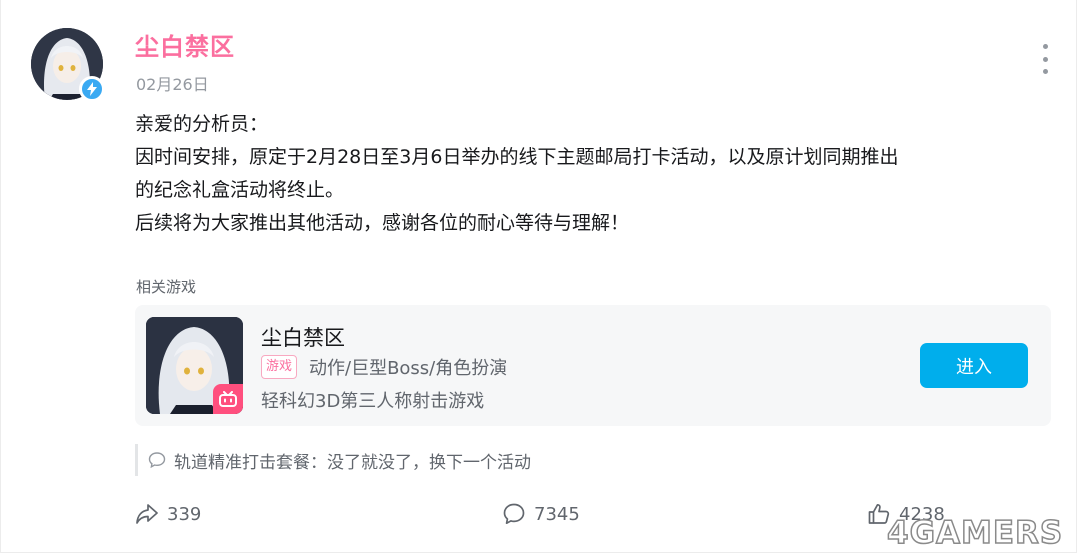 This screenshot has width=1077, height=553. I want to click on comment-bubble-icon, so click(157, 460).